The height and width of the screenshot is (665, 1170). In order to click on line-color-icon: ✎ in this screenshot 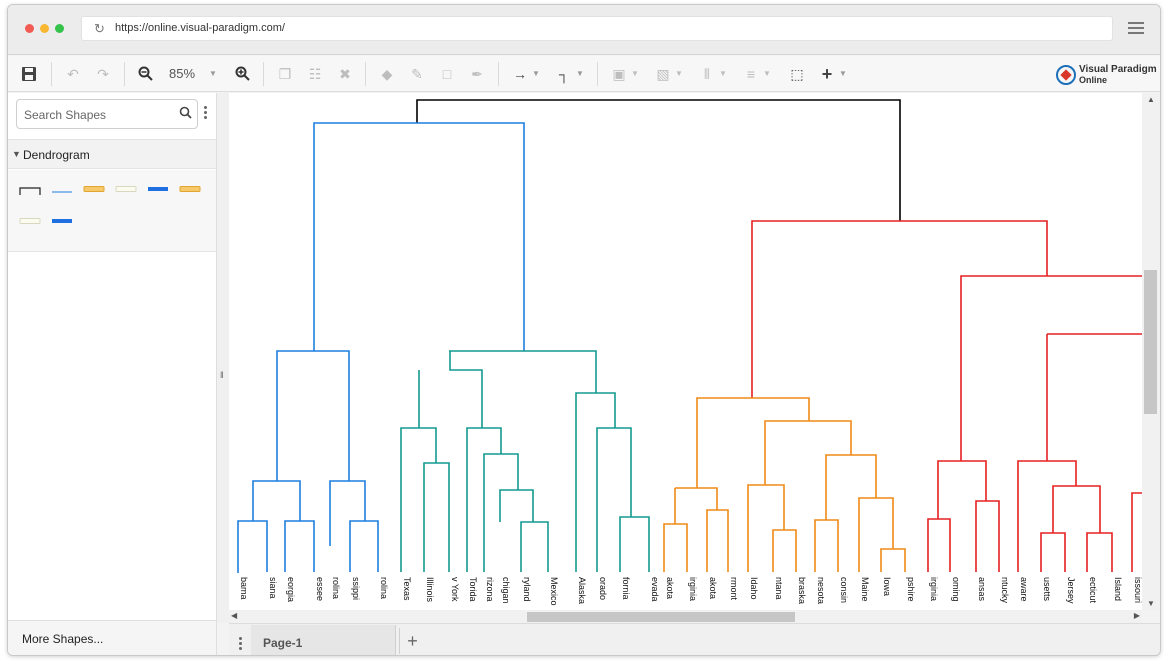, I will do `click(417, 74)`.